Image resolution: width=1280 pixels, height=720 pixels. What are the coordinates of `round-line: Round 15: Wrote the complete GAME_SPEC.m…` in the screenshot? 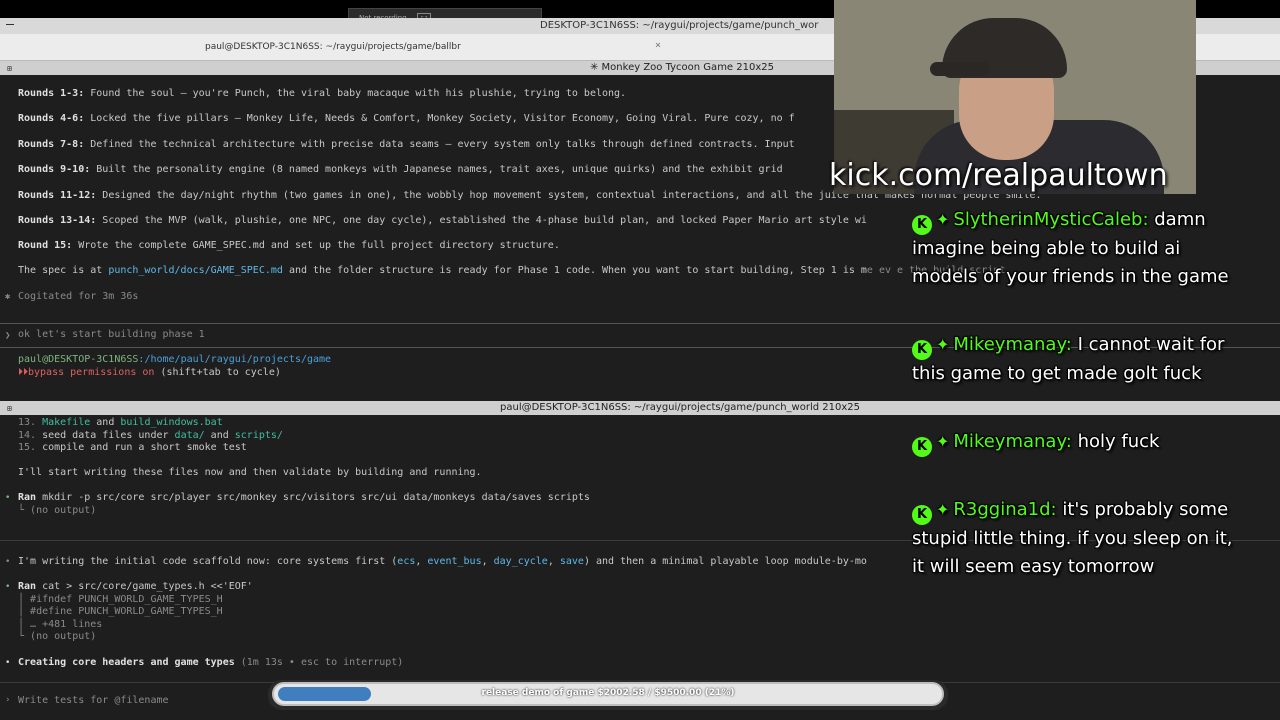 It's located at (289, 245).